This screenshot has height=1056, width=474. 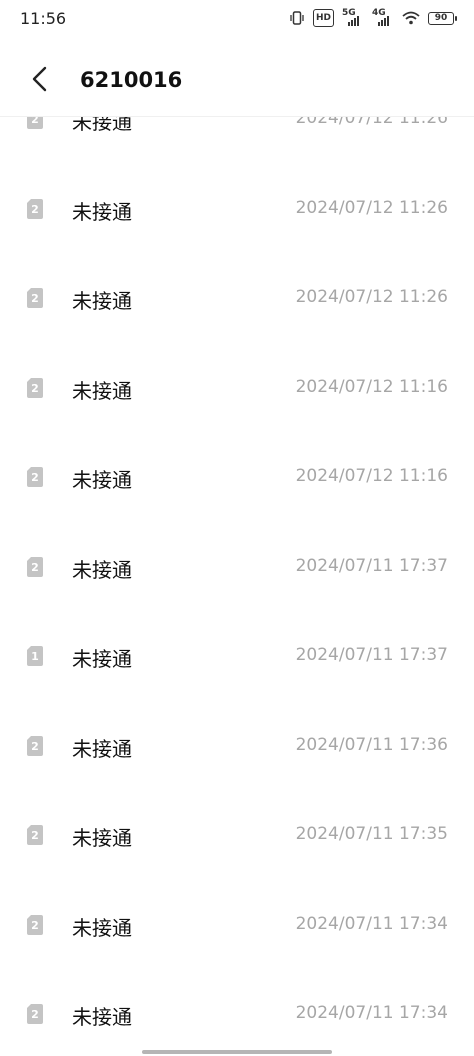 I want to click on vibrate-icon, so click(x=297, y=18).